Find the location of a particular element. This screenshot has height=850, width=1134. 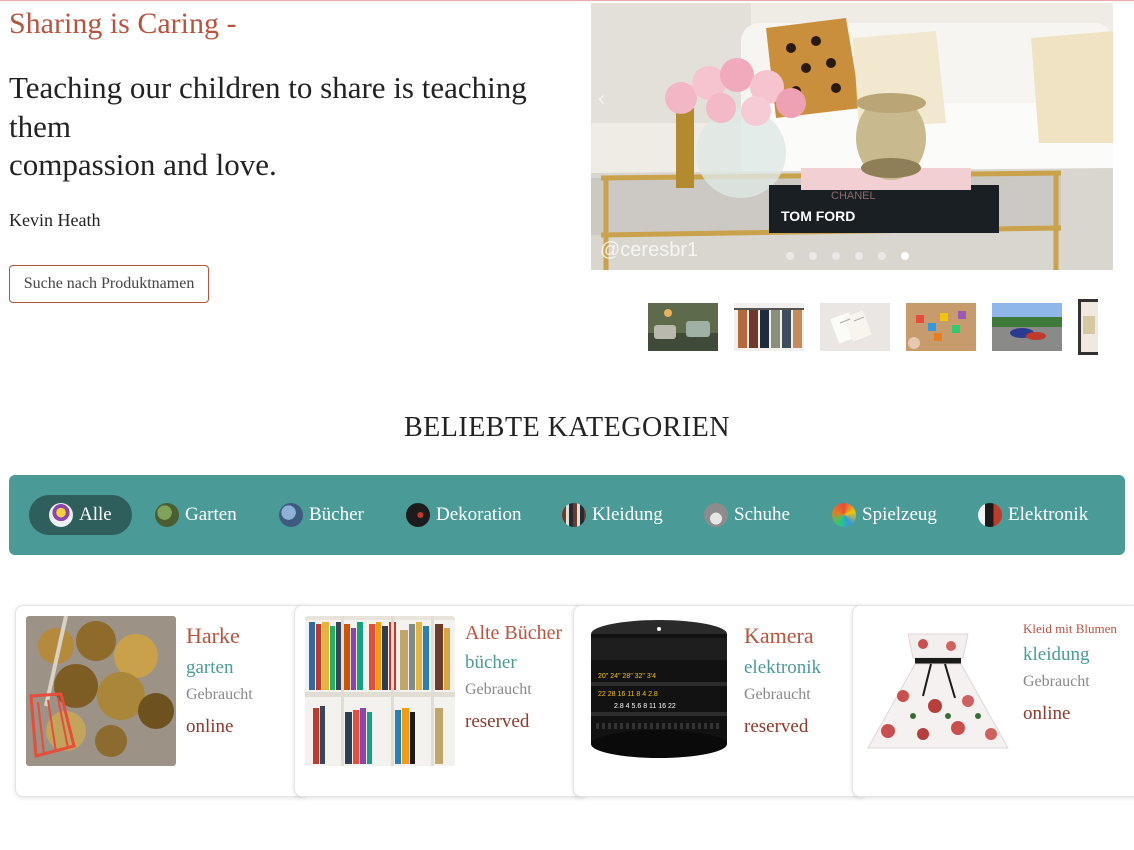

carousel-slide-image: CHANEL TOM FORD is located at coordinates (852, 136).